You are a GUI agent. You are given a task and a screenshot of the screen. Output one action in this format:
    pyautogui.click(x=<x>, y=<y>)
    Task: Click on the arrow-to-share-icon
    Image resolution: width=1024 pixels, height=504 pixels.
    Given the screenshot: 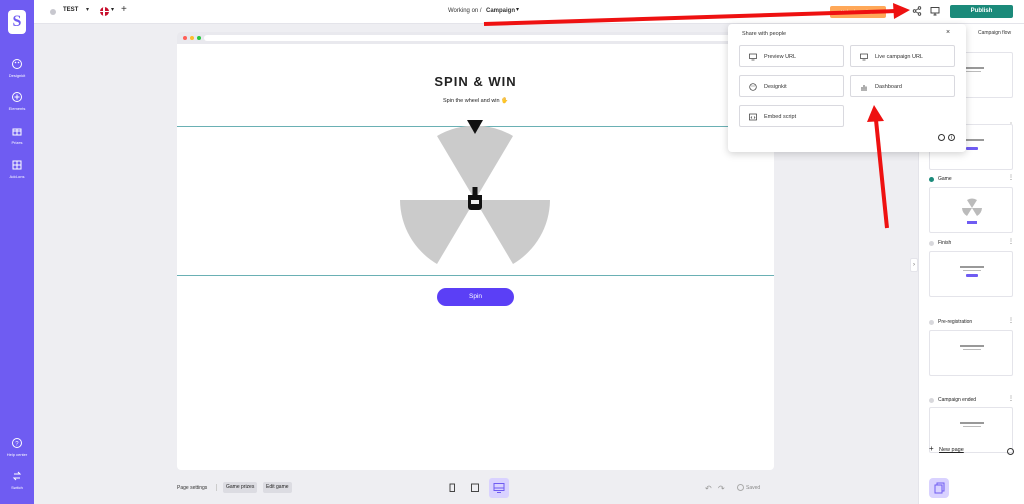 What is the action you would take?
    pyautogui.click(x=696, y=14)
    